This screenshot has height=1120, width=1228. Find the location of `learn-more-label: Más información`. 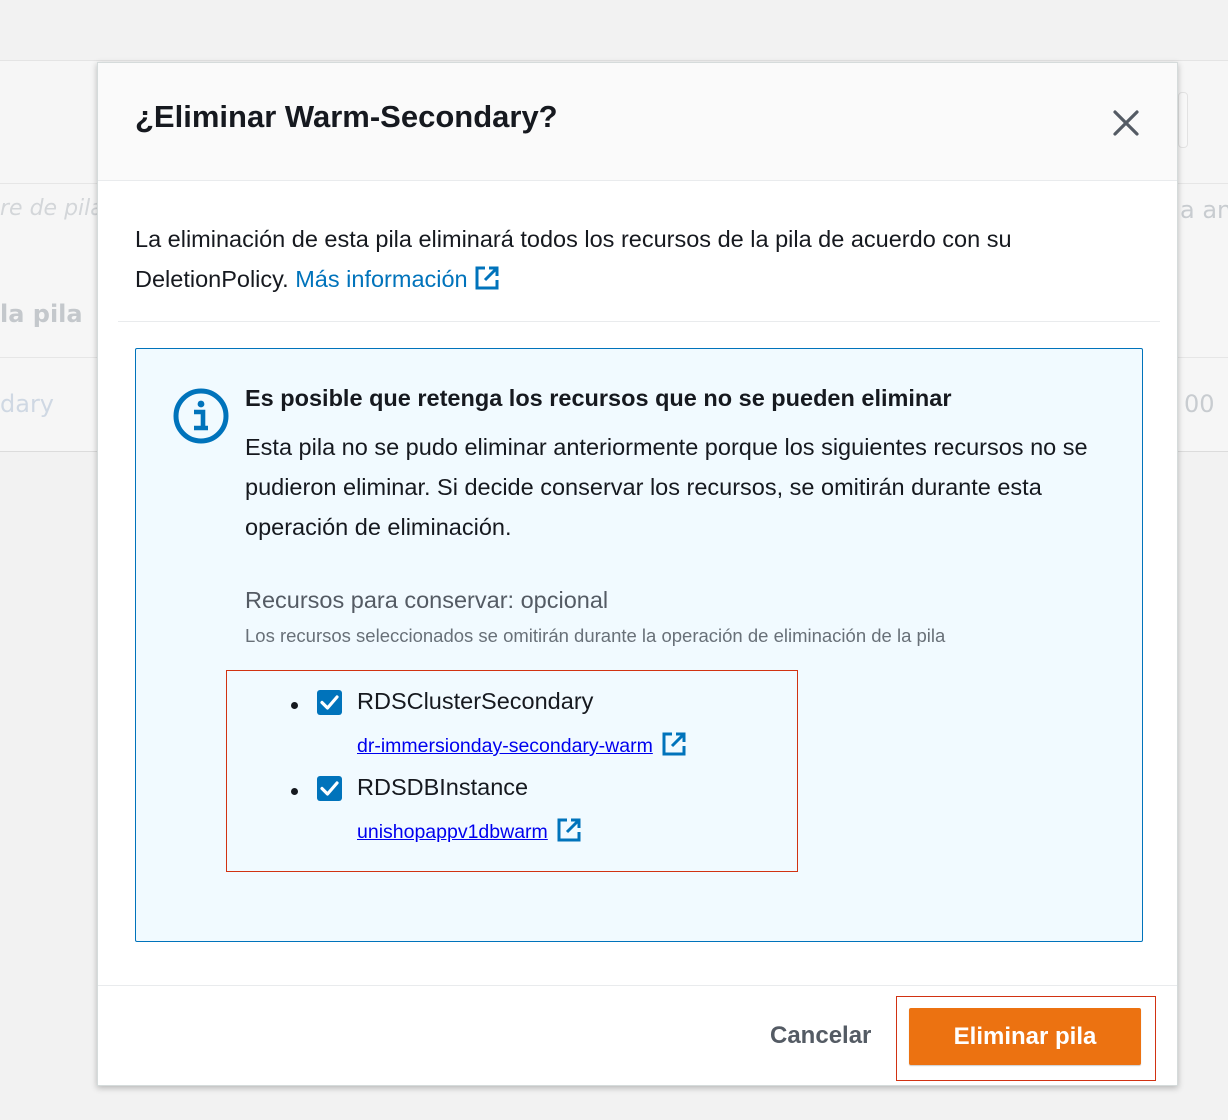

learn-more-label: Más información is located at coordinates (381, 279).